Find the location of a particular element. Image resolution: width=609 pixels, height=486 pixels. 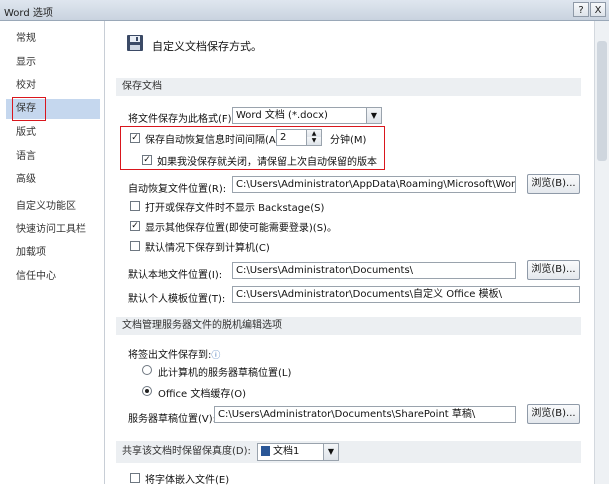

format-select: Word 文档 (*.docx) ▼ is located at coordinates (307, 115).